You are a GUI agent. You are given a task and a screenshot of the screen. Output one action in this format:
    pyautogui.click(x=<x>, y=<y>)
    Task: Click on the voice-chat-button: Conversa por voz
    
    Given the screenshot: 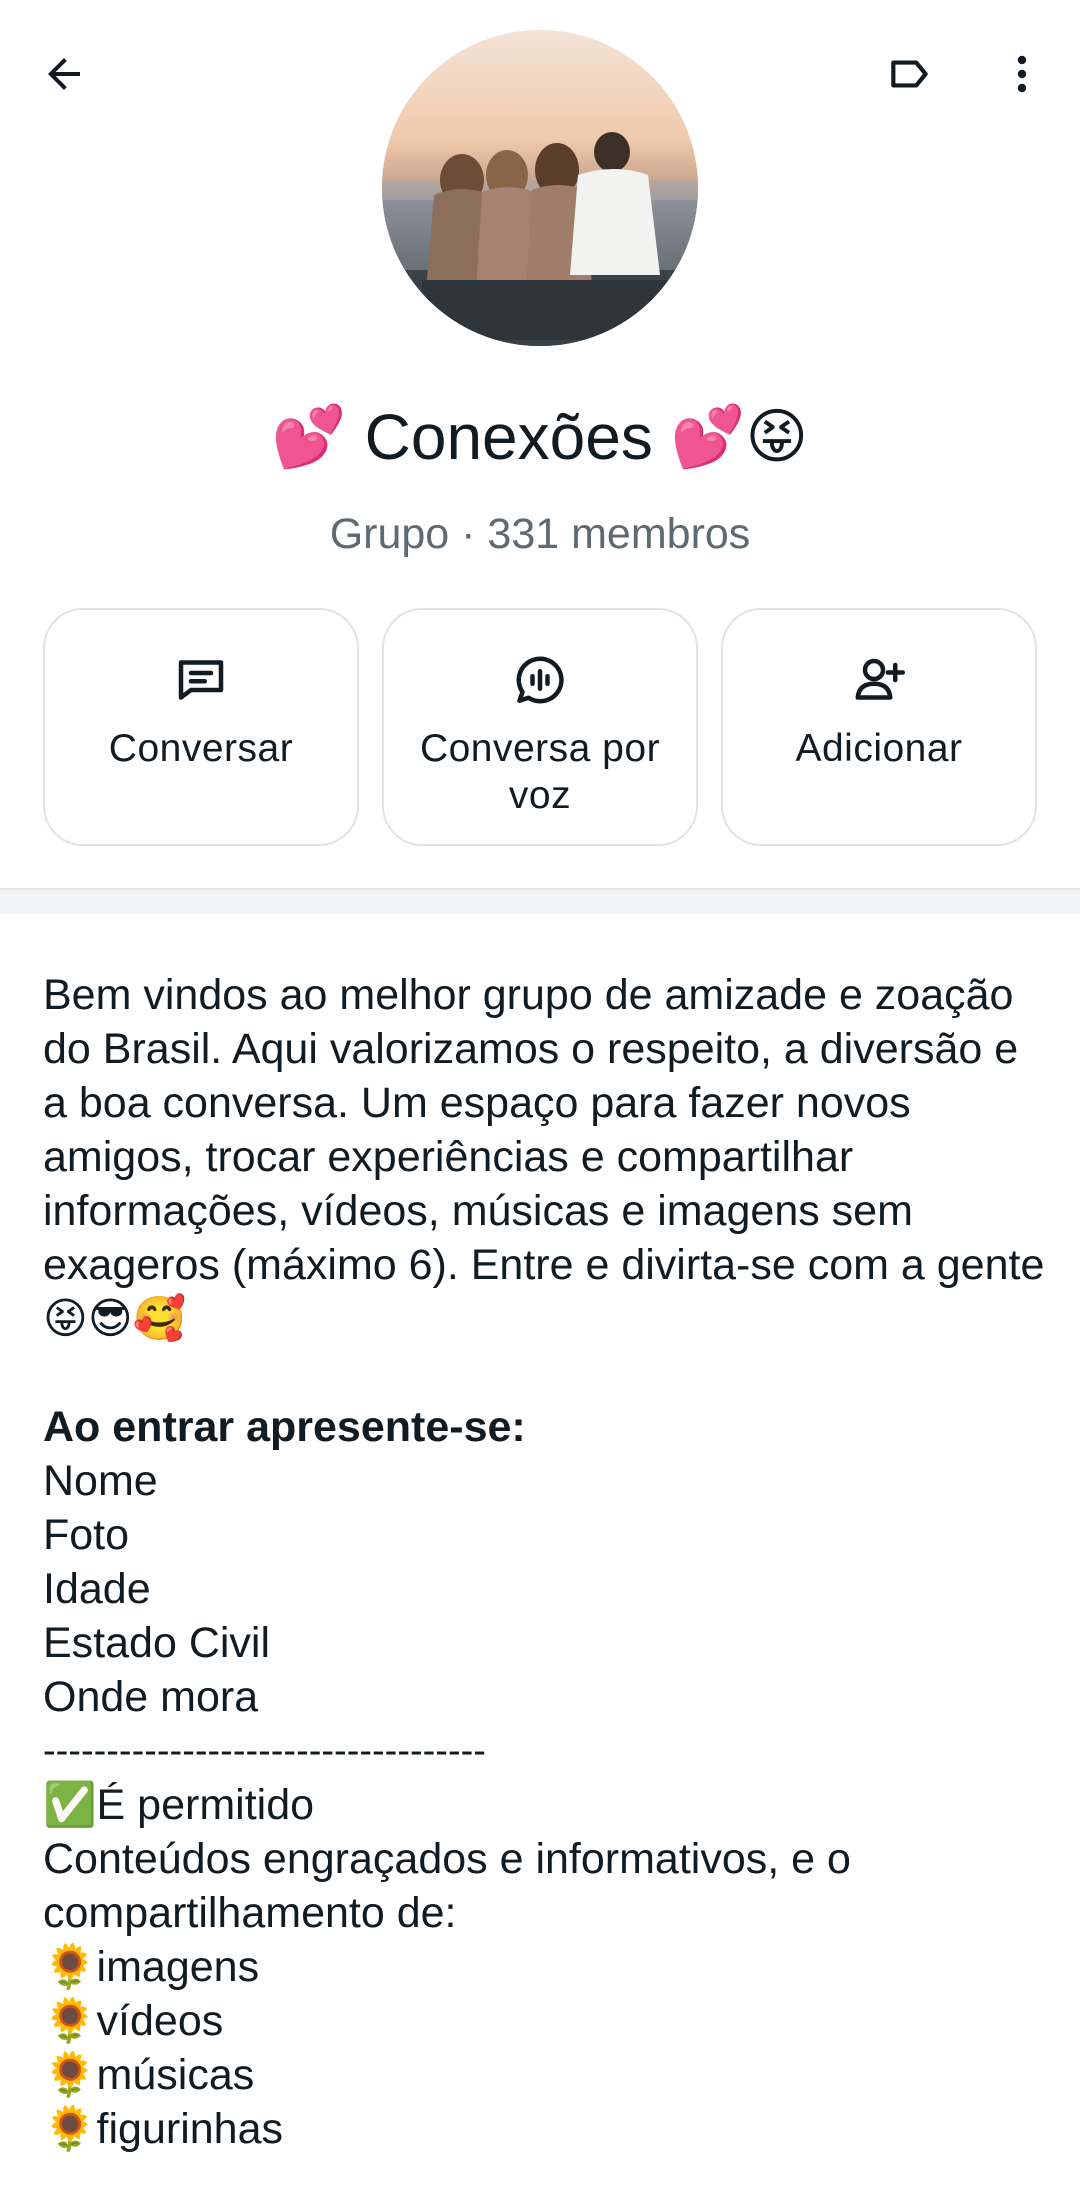 What is the action you would take?
    pyautogui.click(x=540, y=727)
    